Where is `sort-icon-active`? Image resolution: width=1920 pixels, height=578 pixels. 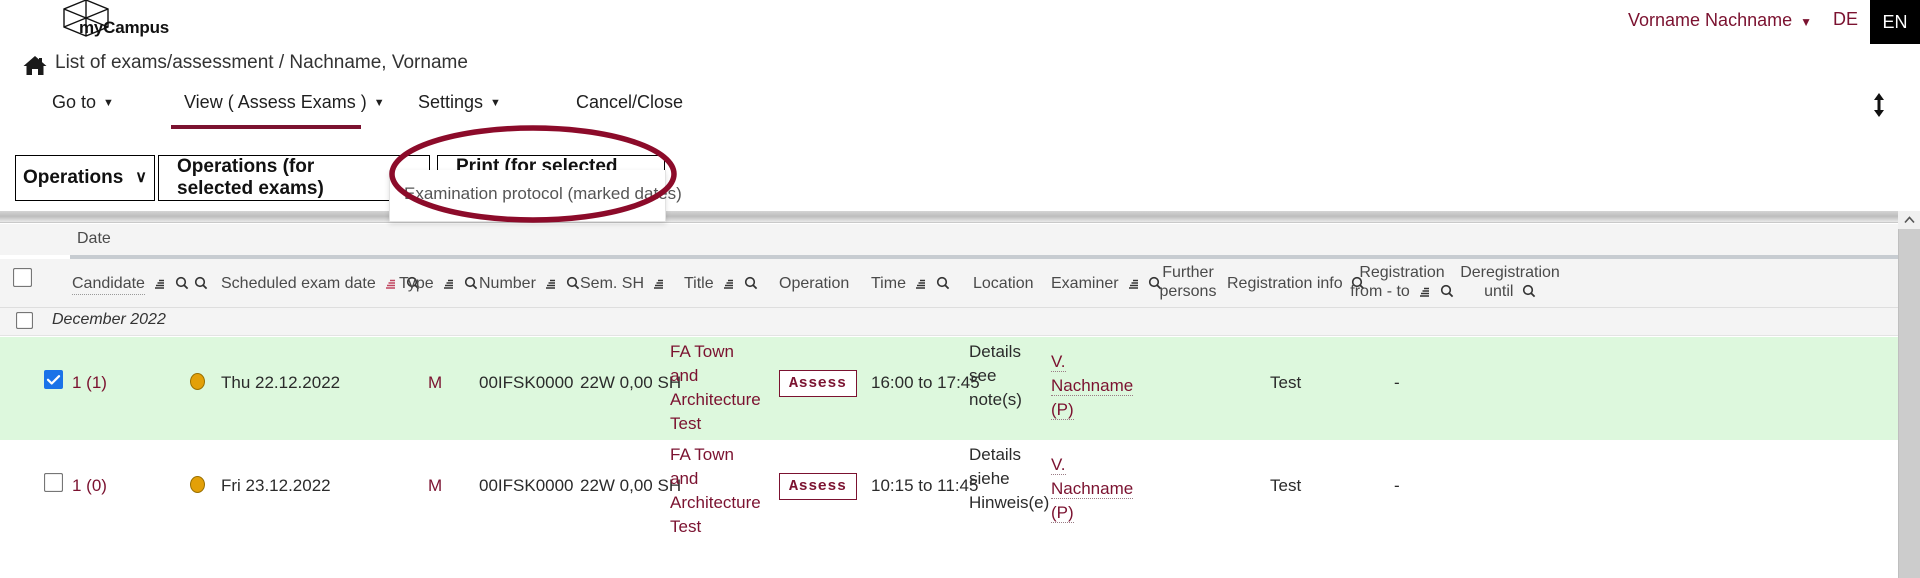
sort-icon-active is located at coordinates (390, 284).